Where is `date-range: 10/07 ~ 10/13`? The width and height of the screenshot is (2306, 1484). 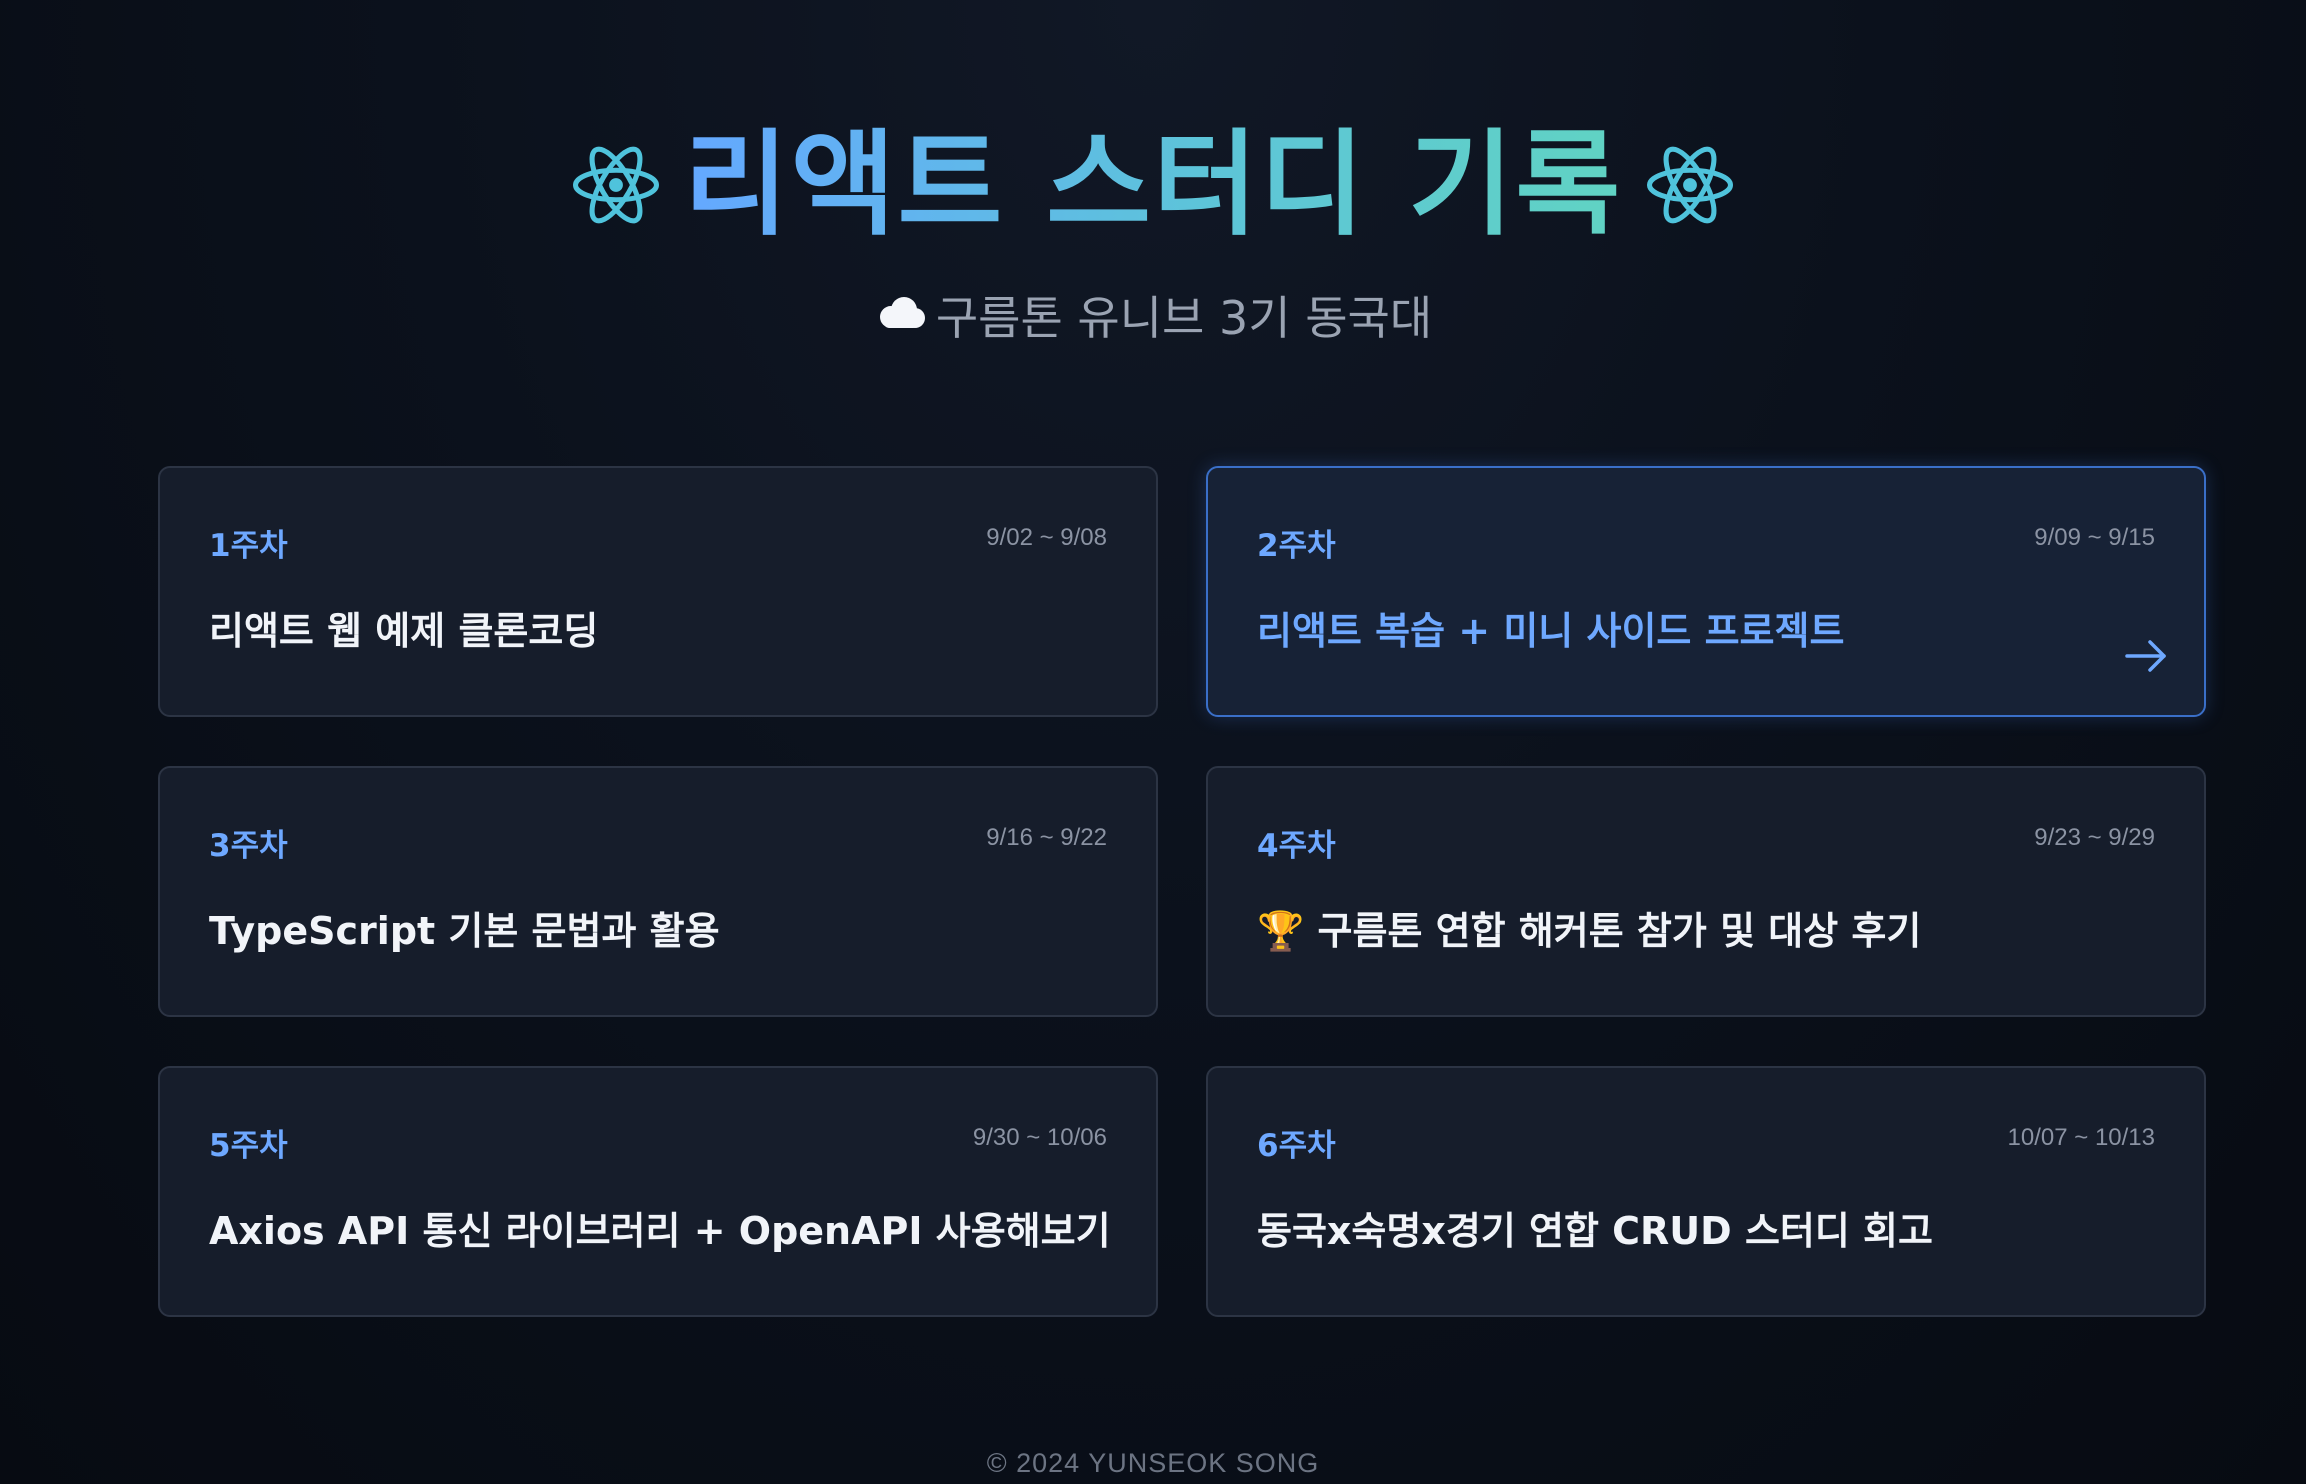 date-range: 10/07 ~ 10/13 is located at coordinates (2081, 1137).